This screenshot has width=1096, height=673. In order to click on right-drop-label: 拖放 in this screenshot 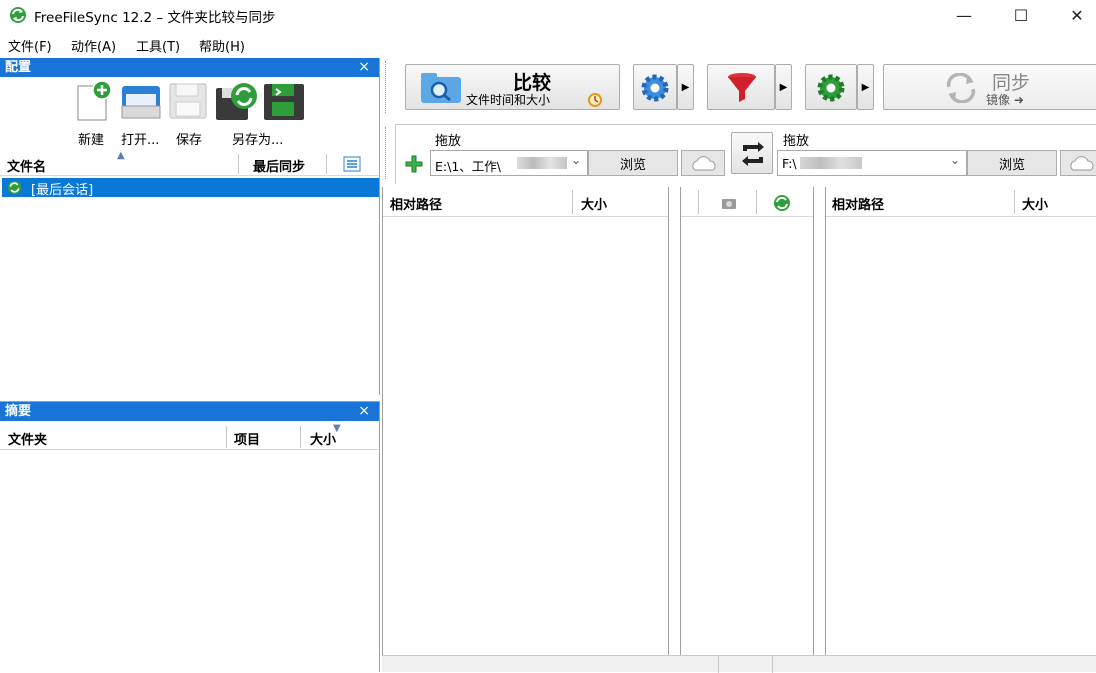, I will do `click(796, 141)`.